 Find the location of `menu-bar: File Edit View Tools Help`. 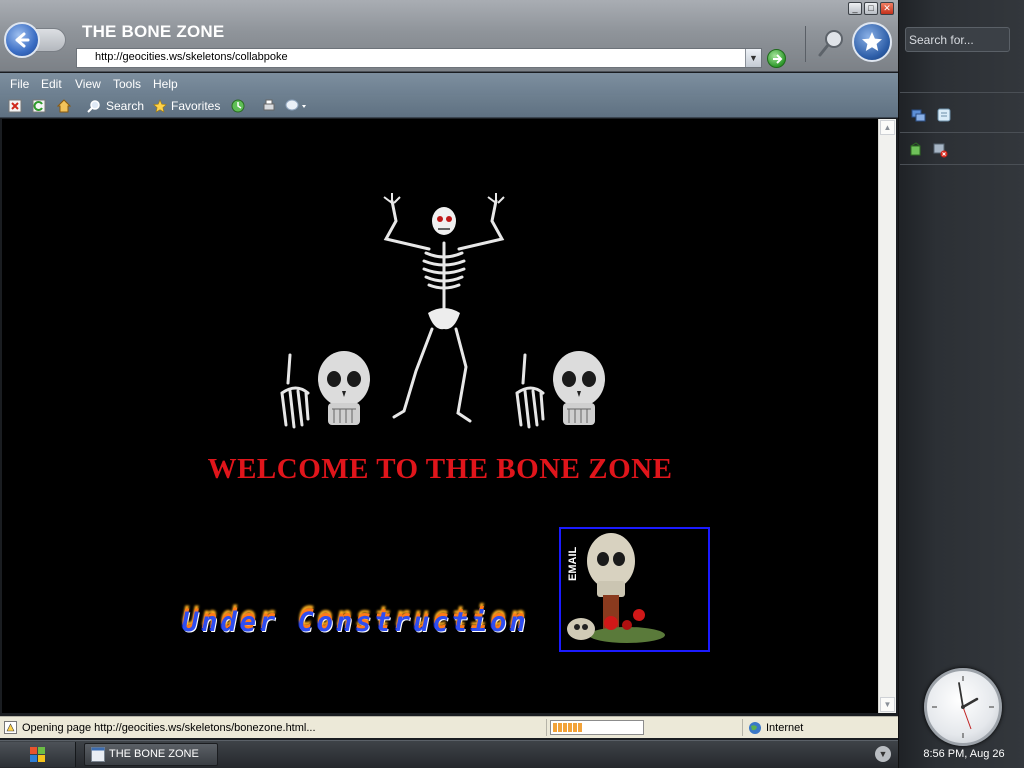

menu-bar: File Edit View Tools Help is located at coordinates (449, 84).